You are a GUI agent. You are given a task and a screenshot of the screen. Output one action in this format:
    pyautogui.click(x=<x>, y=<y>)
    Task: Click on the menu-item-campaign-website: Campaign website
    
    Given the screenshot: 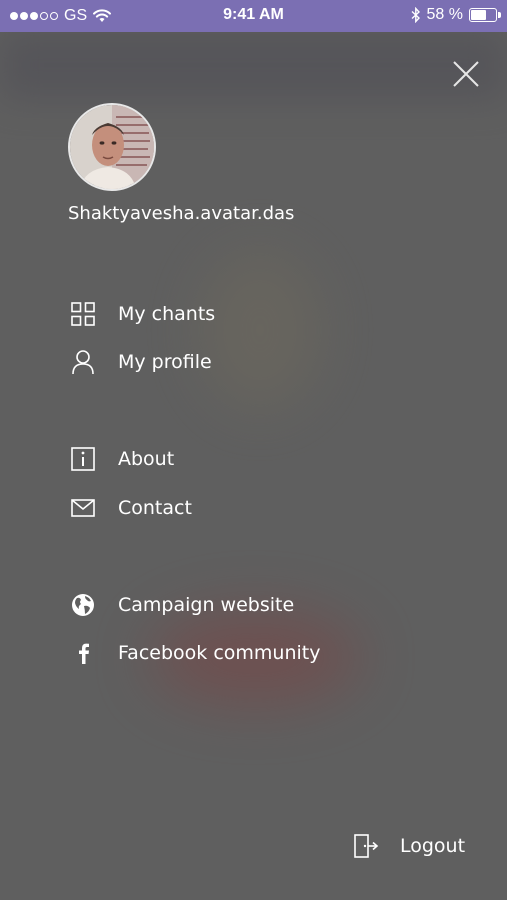 What is the action you would take?
    pyautogui.click(x=181, y=605)
    